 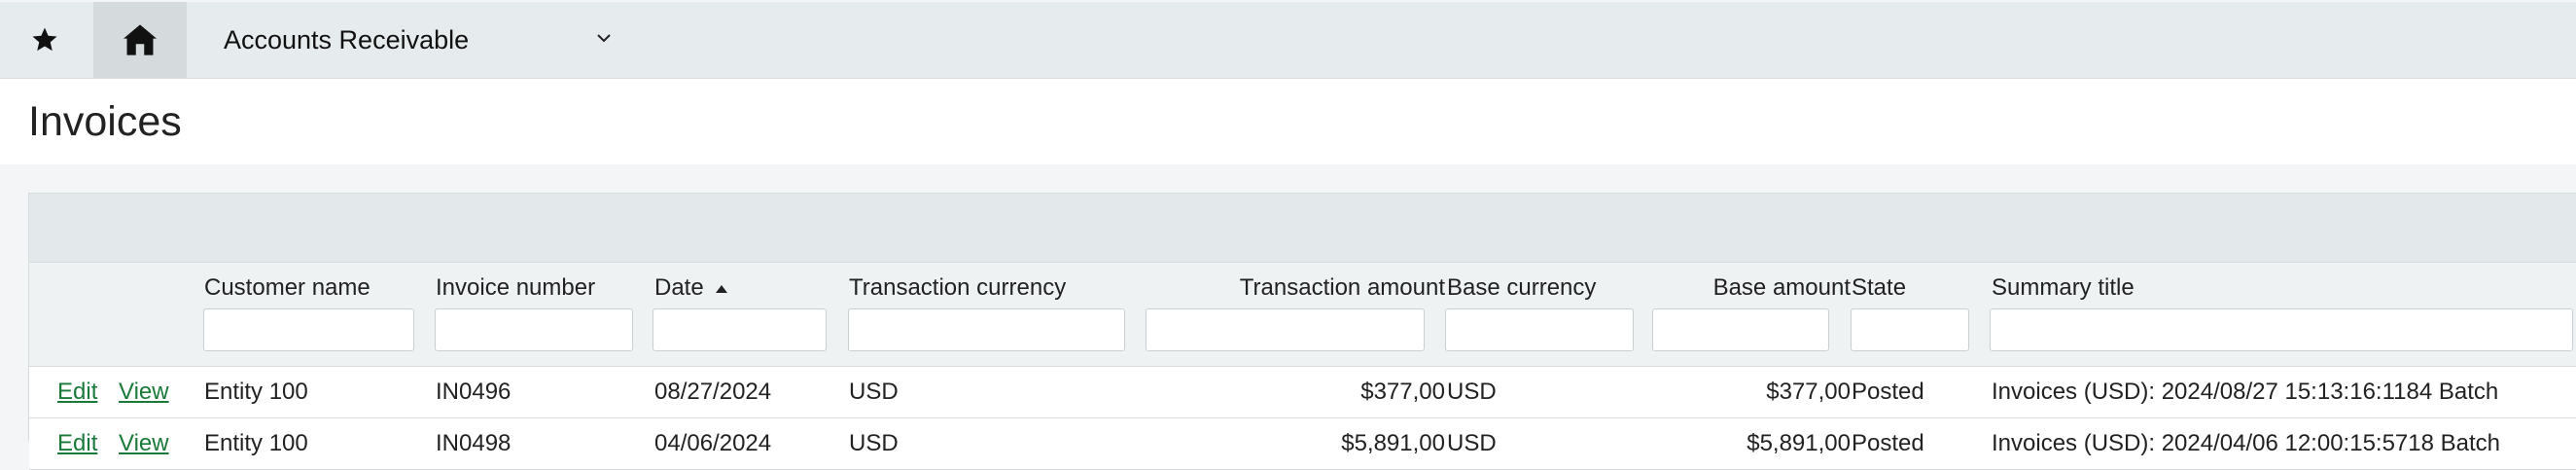 What do you see at coordinates (1747, 288) in the screenshot?
I see `column-header-base-amount: Base amount` at bounding box center [1747, 288].